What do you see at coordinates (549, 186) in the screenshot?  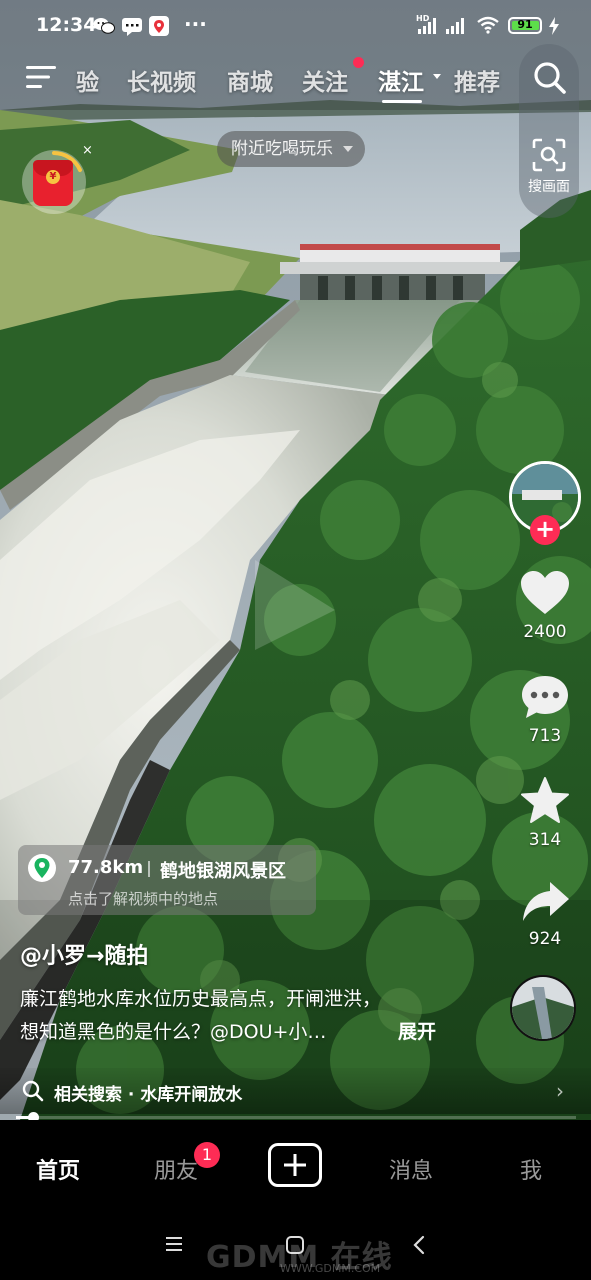 I see `scan-label: 搜画面` at bounding box center [549, 186].